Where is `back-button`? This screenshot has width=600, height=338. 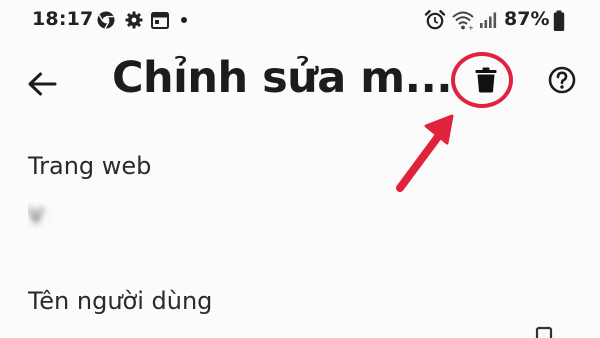 back-button is located at coordinates (42, 84).